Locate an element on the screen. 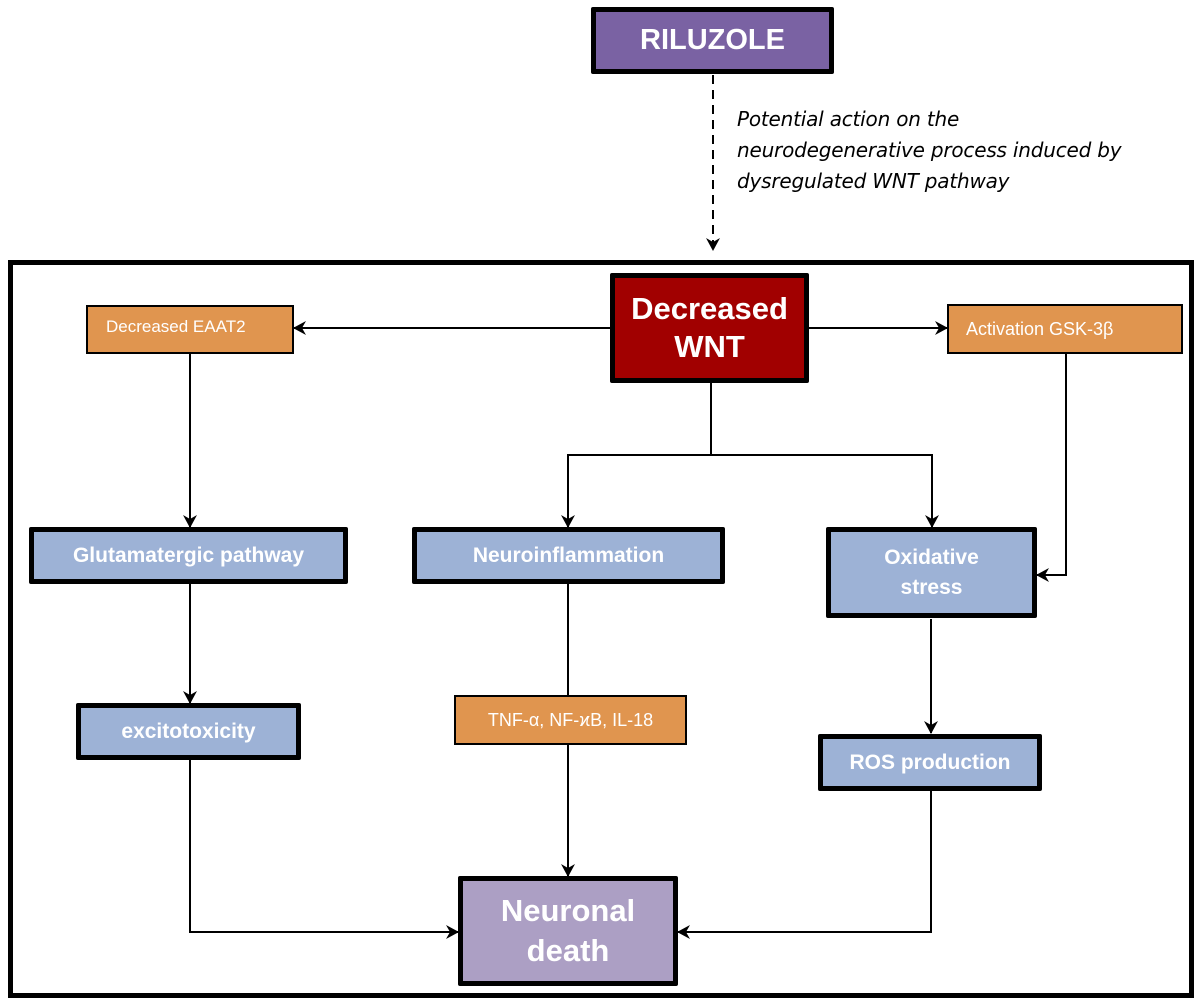  cytokines-node: TNF-α, NF-ϰB, IL-18 is located at coordinates (570, 720).